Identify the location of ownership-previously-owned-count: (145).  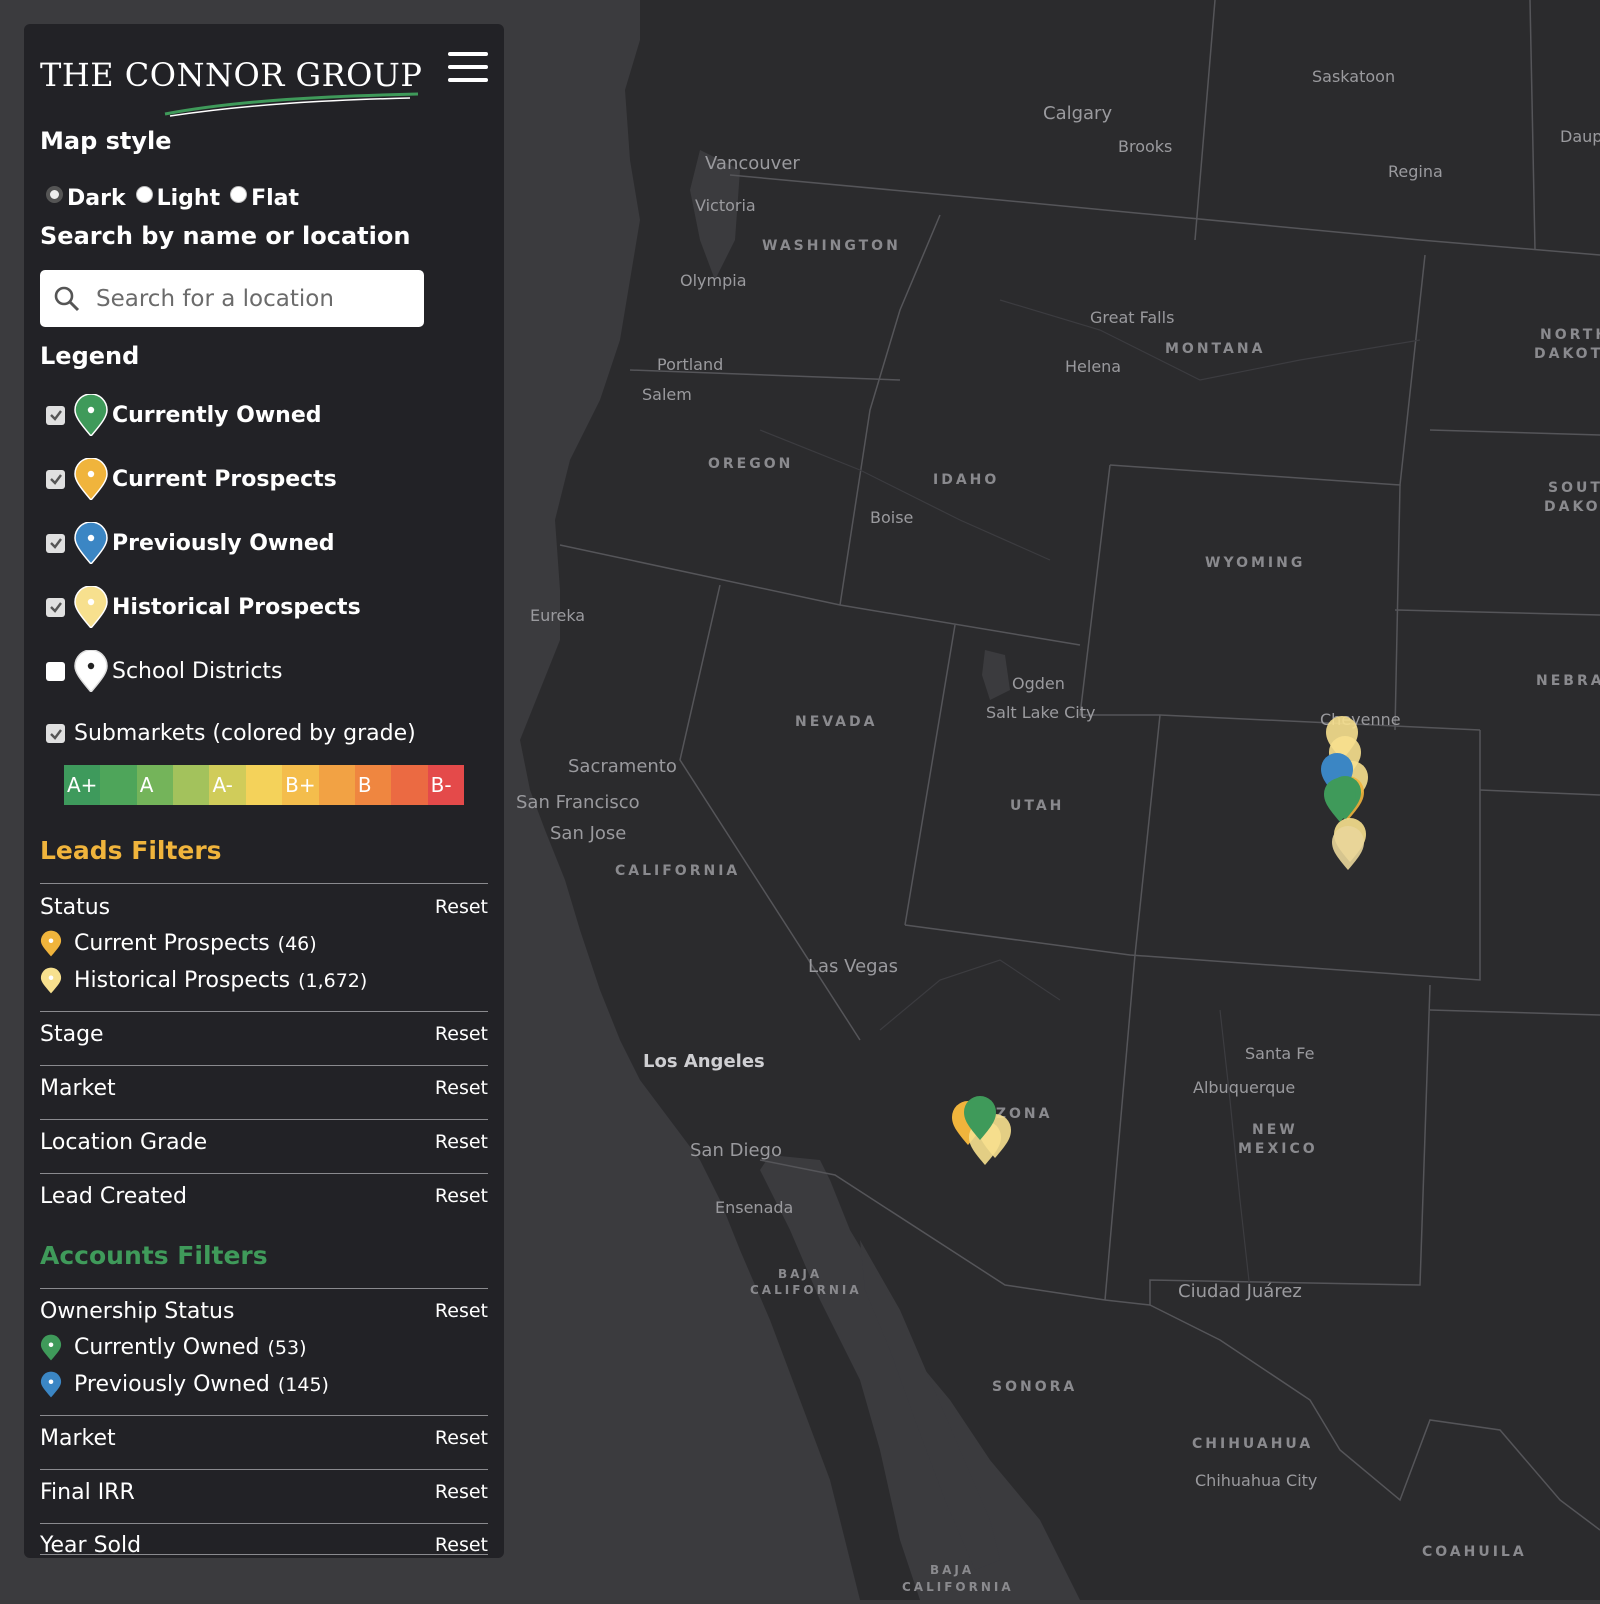
(303, 1384).